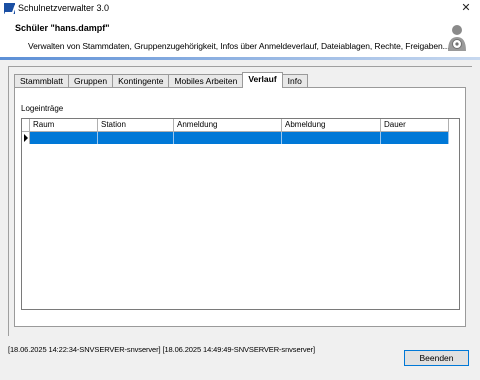  What do you see at coordinates (141, 81) in the screenshot?
I see `tab-kontingente: Kontingente` at bounding box center [141, 81].